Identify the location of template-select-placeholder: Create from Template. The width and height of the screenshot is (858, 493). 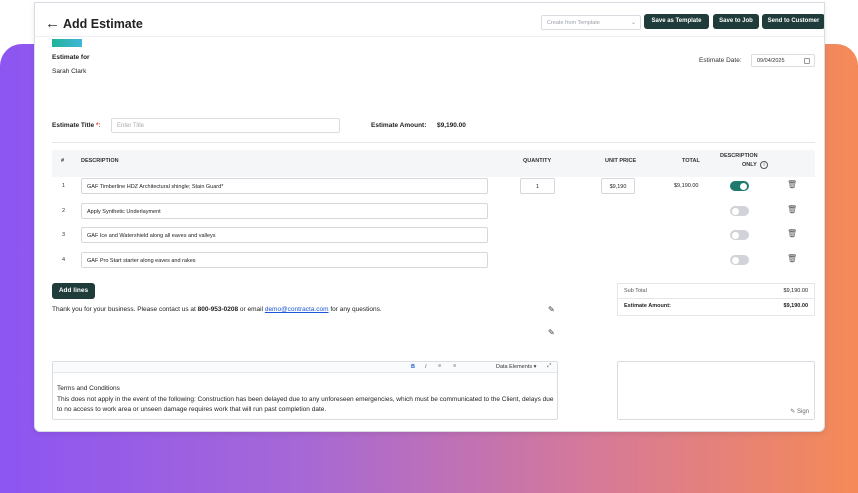
(573, 23).